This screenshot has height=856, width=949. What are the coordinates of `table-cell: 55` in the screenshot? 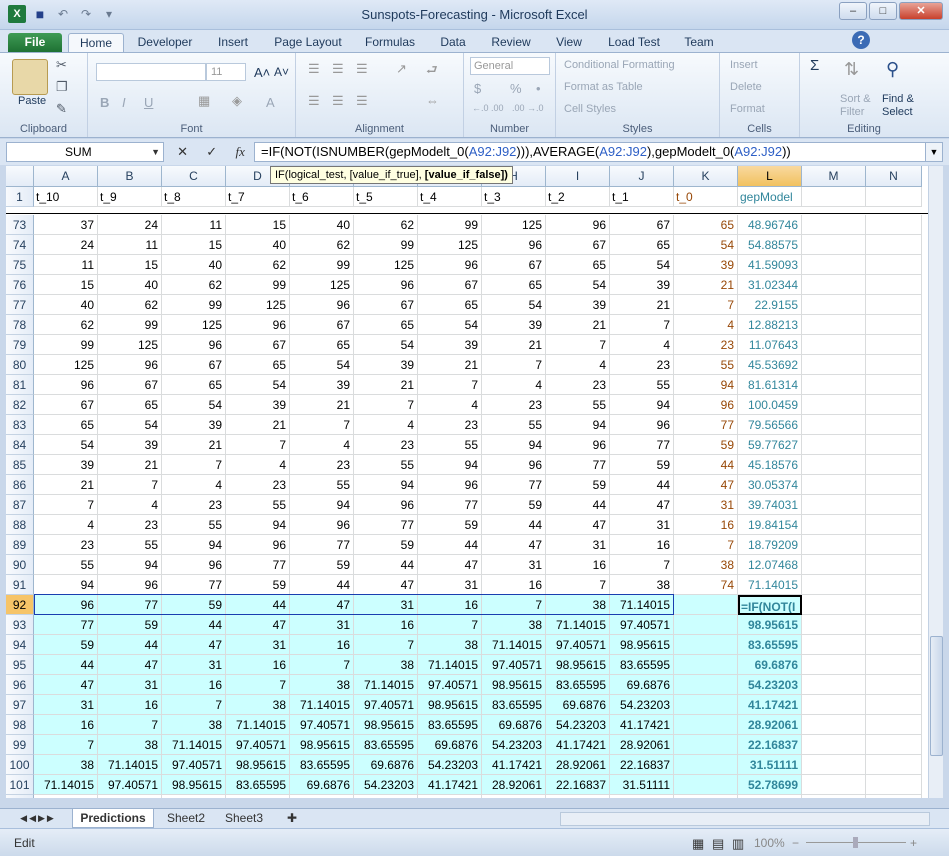 It's located at (514, 425).